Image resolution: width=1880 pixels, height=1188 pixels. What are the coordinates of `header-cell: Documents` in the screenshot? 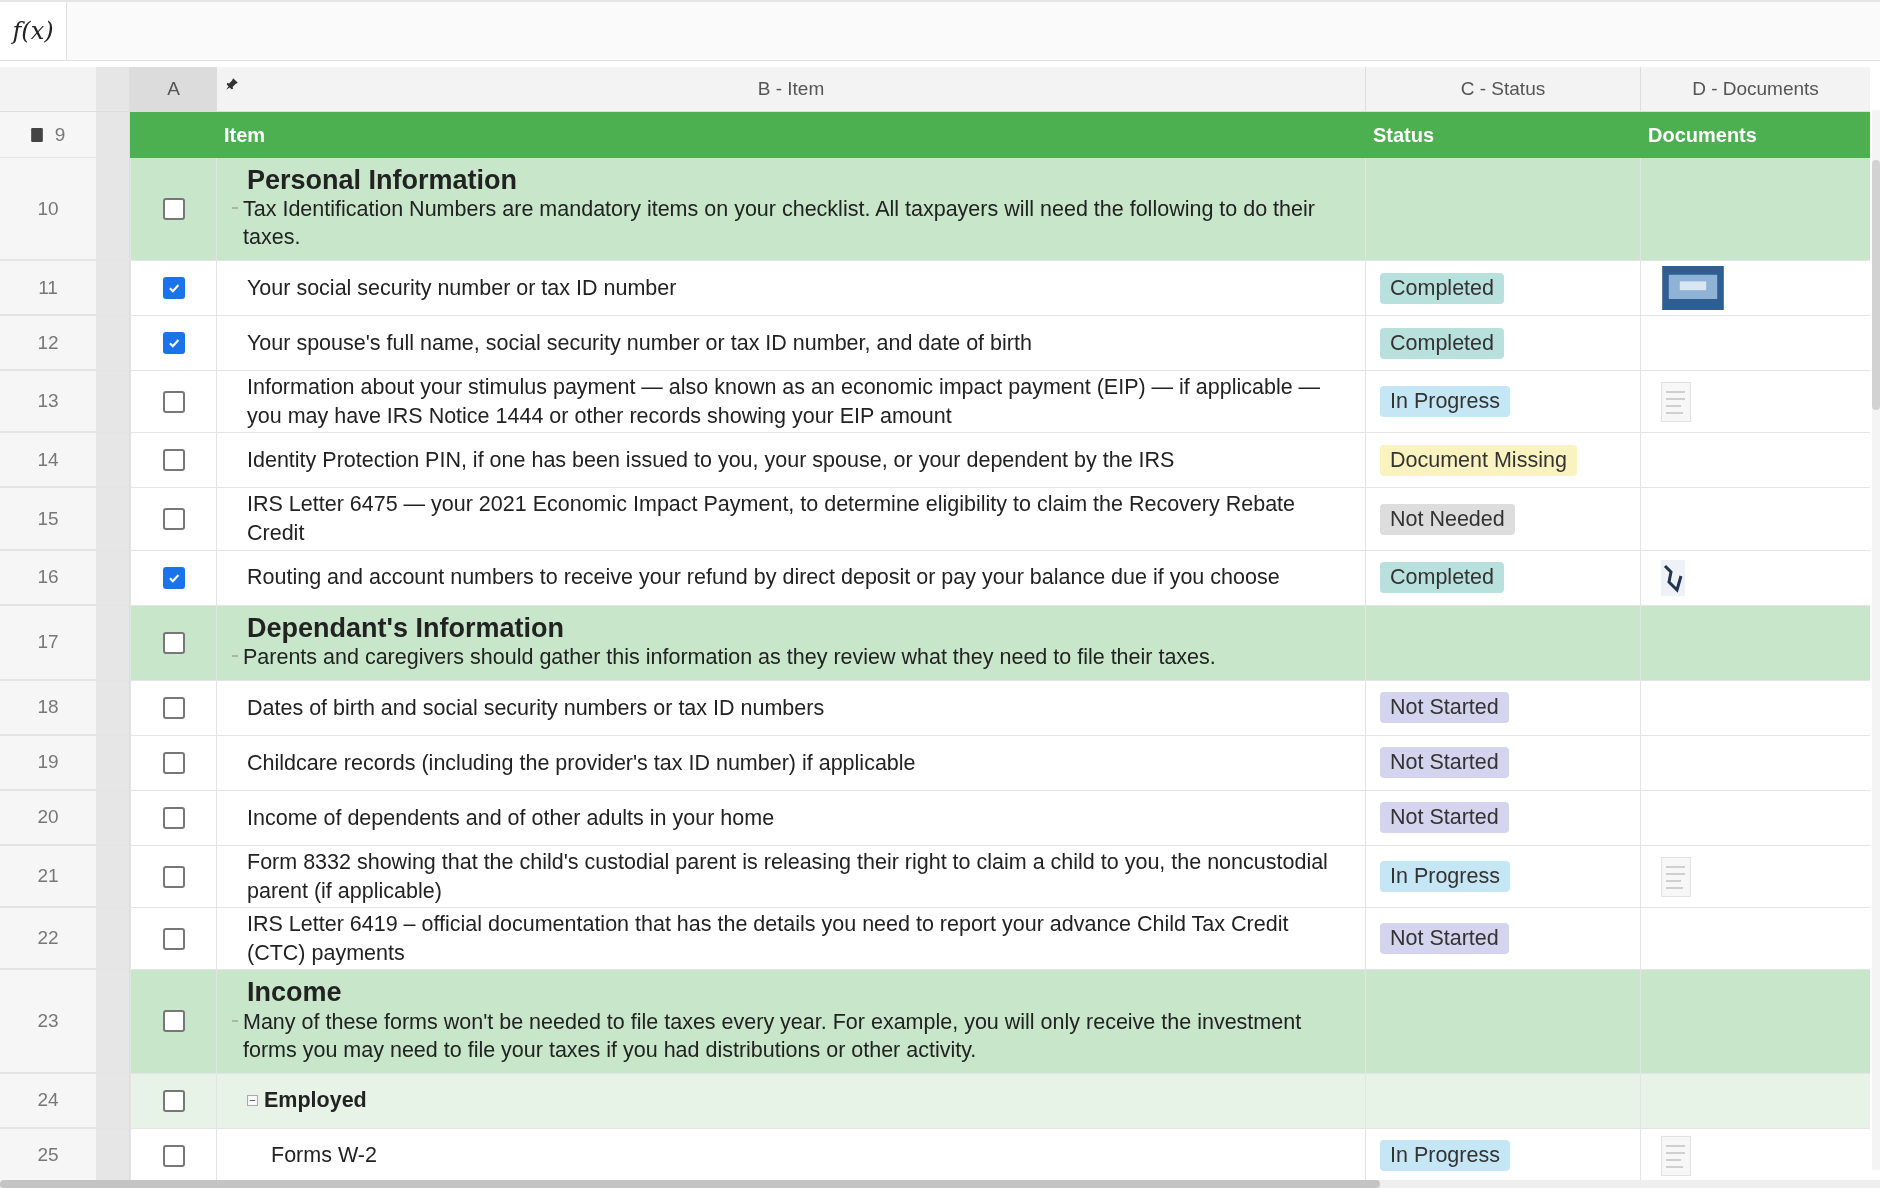 It's located at (1755, 135).